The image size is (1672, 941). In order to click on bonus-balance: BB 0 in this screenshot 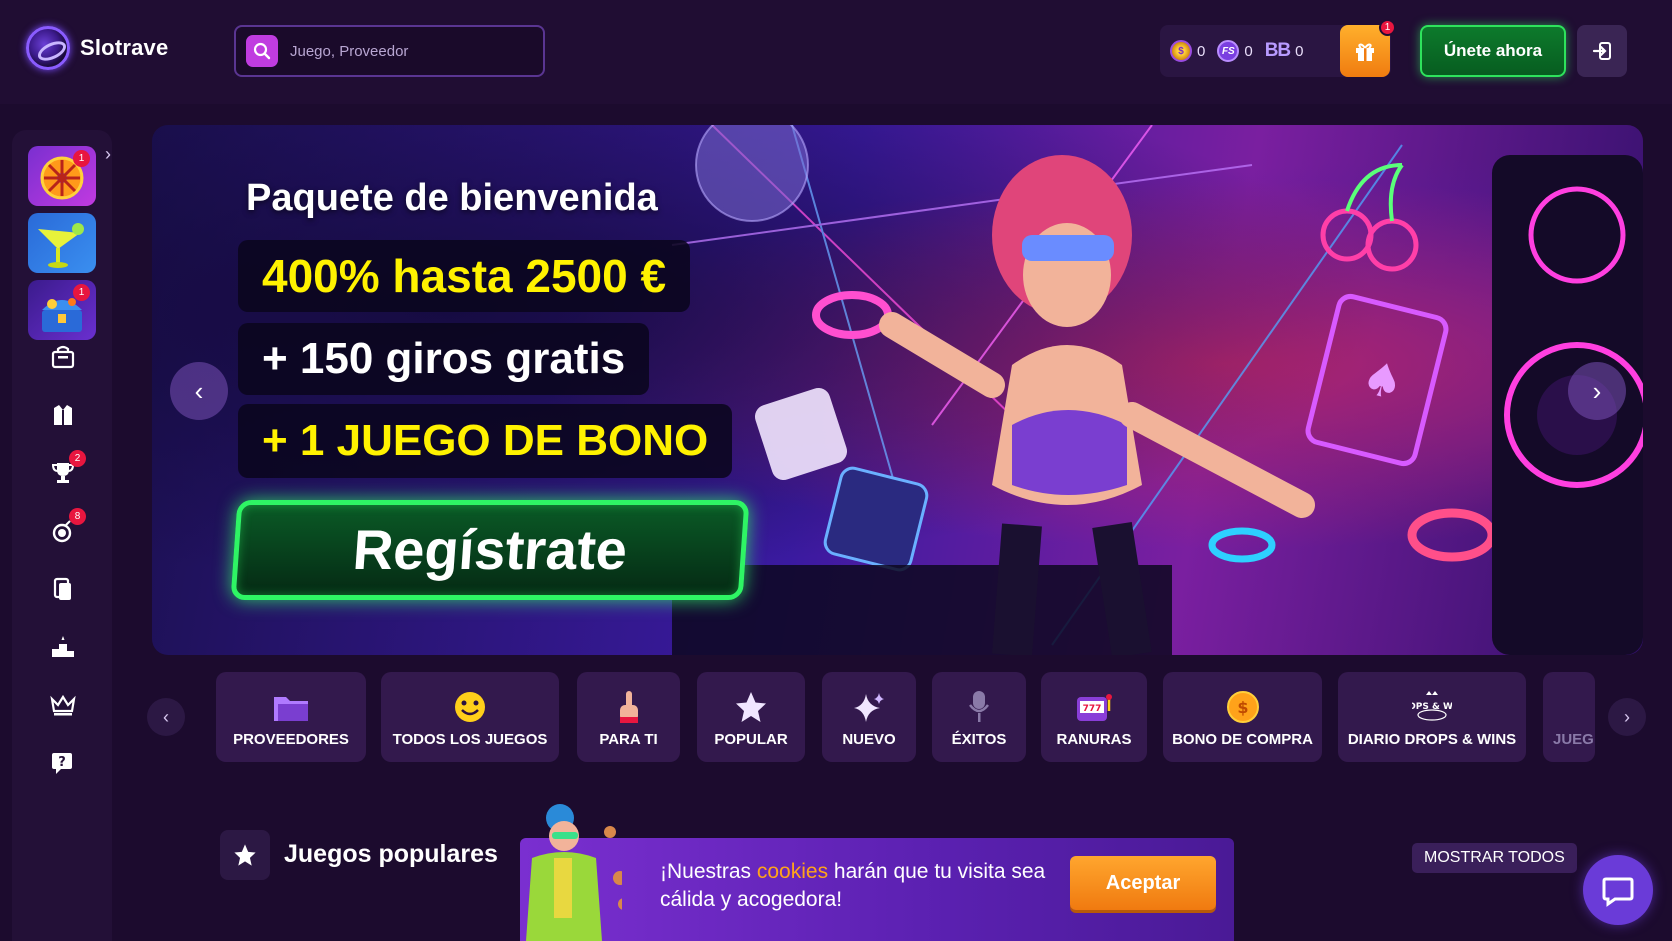, I will do `click(1284, 51)`.